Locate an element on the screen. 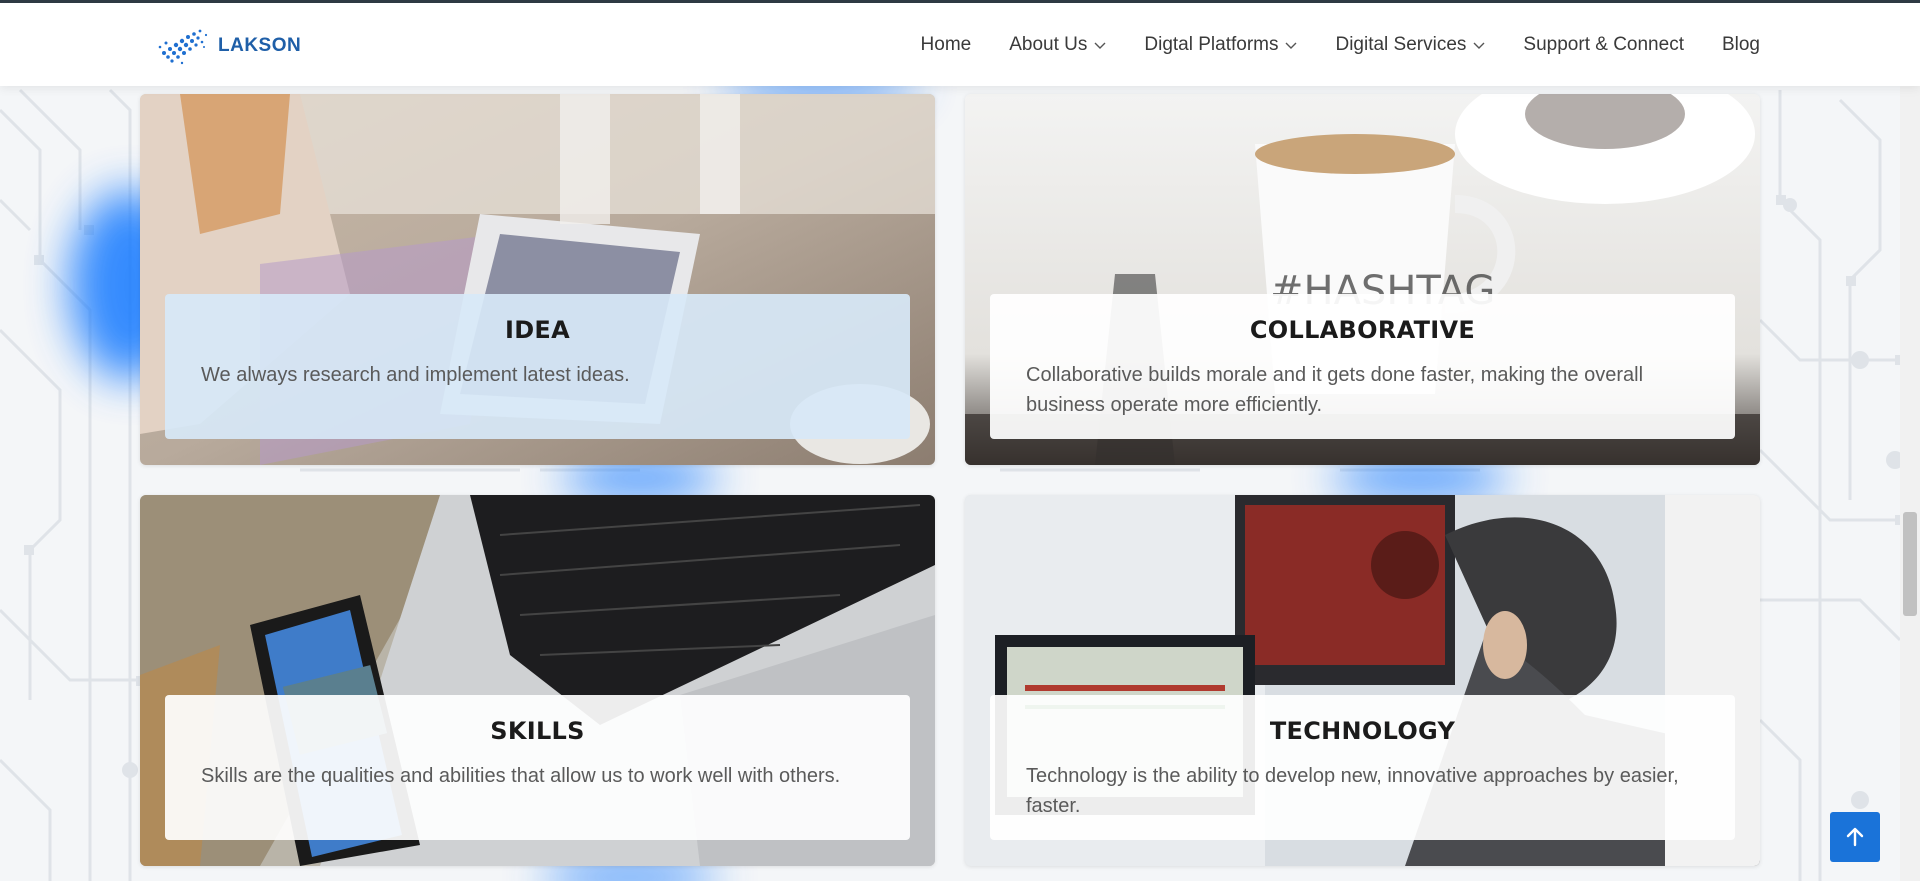 This screenshot has height=881, width=1920. nav-item-support-connect: Support & Connect is located at coordinates (1603, 45).